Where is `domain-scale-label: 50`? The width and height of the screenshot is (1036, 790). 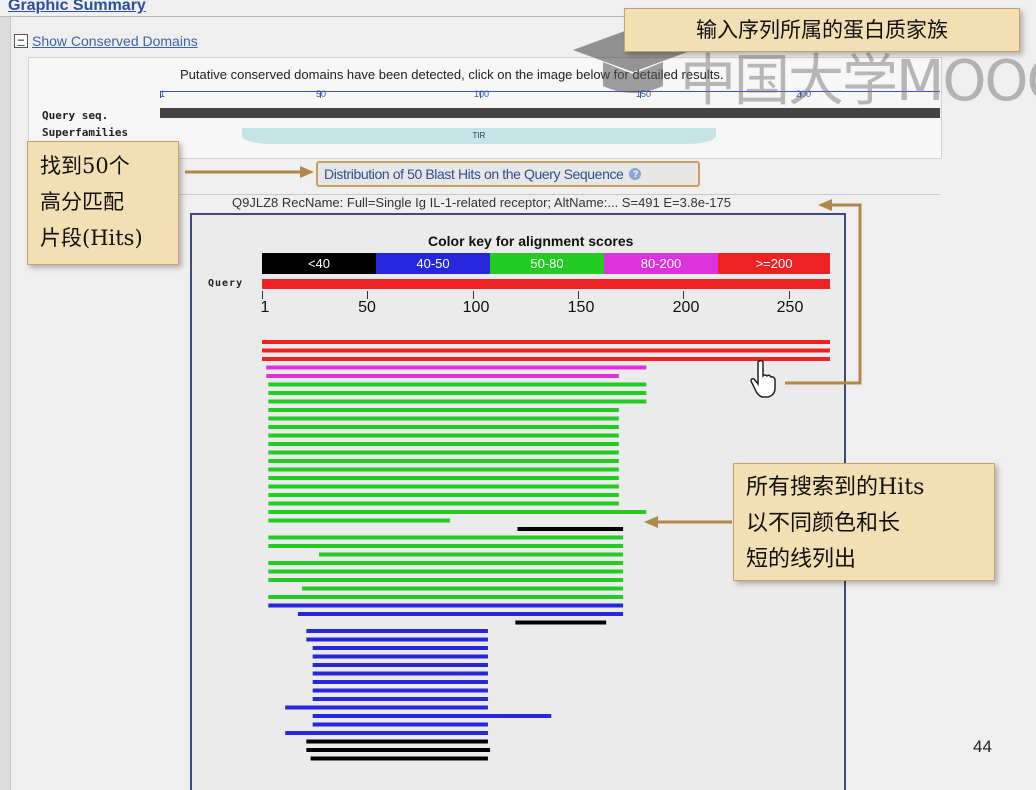 domain-scale-label: 50 is located at coordinates (321, 94).